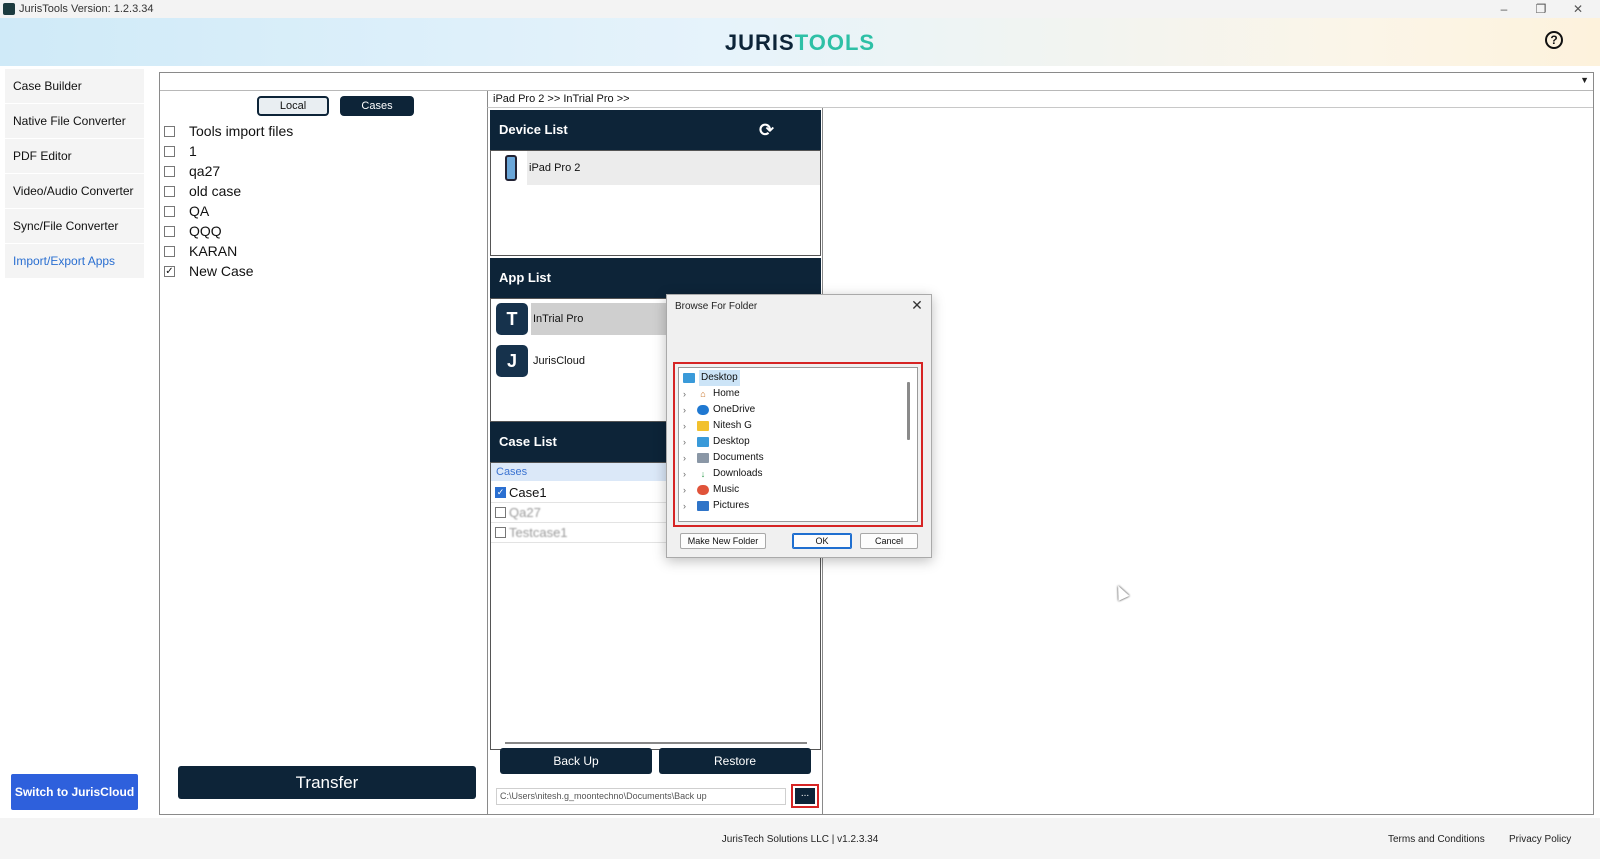  I want to click on help-icon: ?, so click(1554, 40).